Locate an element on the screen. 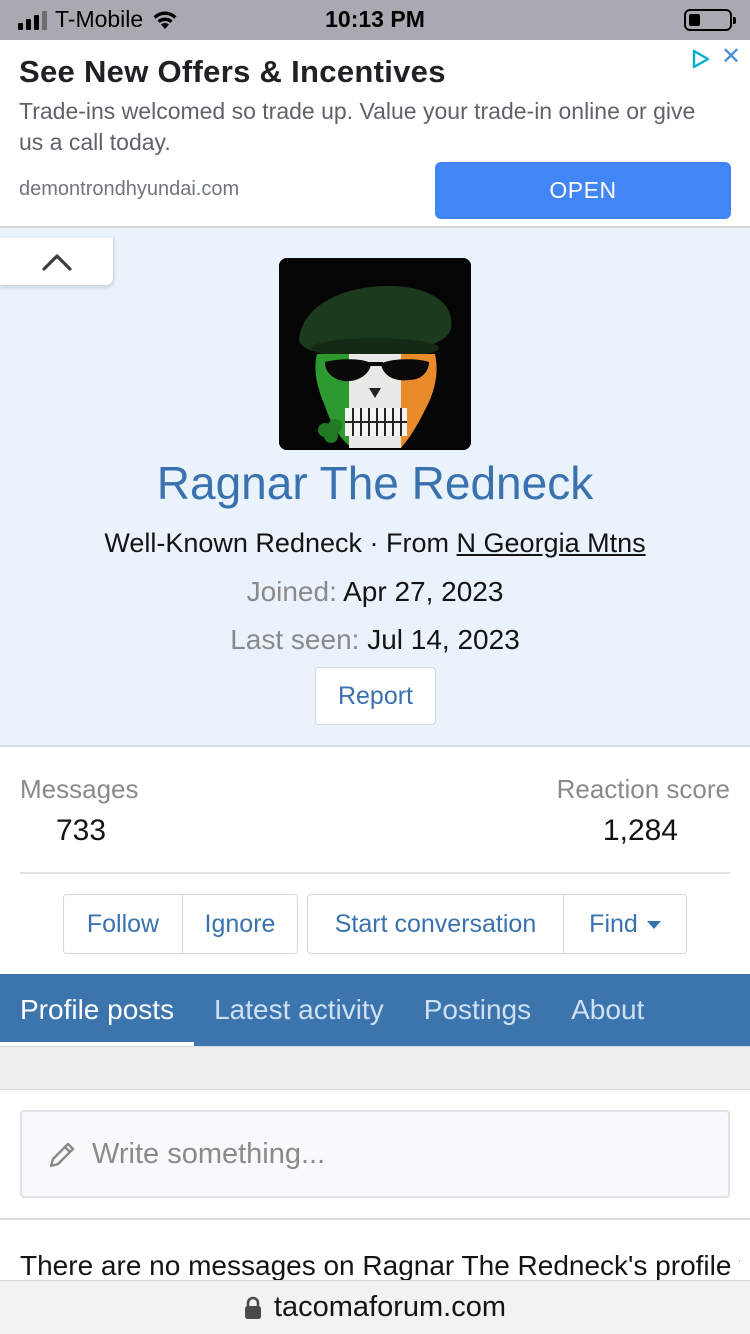  battery-icon is located at coordinates (710, 20).